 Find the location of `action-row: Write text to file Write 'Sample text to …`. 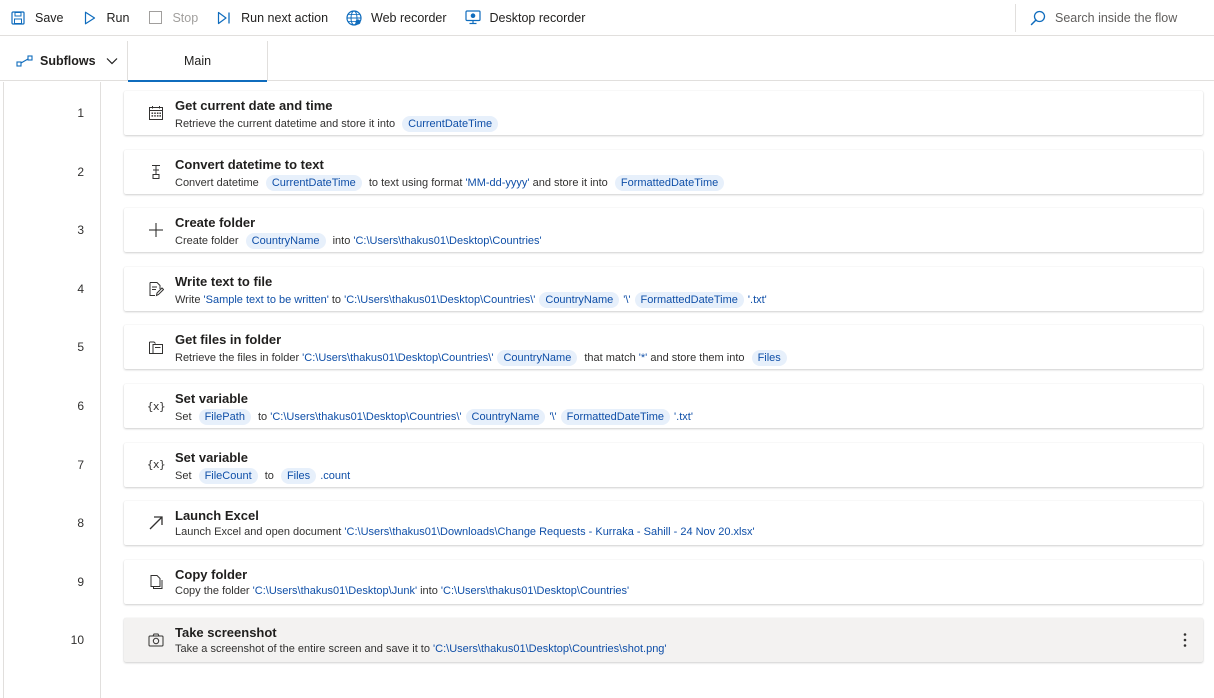

action-row: Write text to file Write 'Sample text to … is located at coordinates (663, 288).